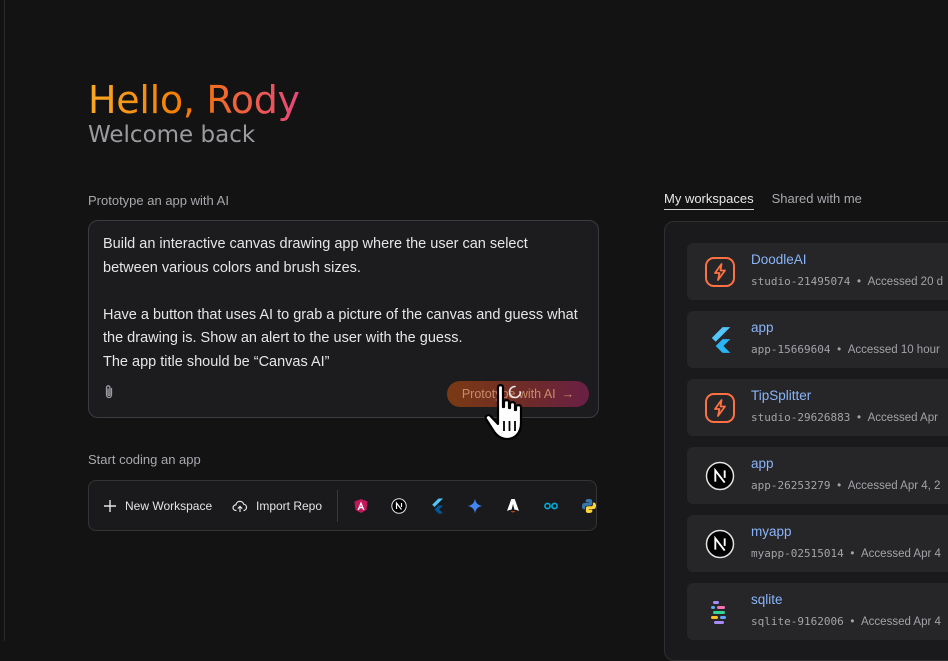 The width and height of the screenshot is (948, 661). What do you see at coordinates (337, 506) in the screenshot?
I see `toolbar-divider` at bounding box center [337, 506].